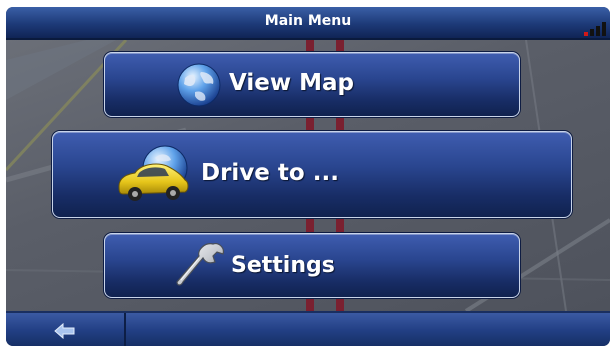 This screenshot has width=612, height=348. I want to click on settings-label: Settings, so click(283, 265).